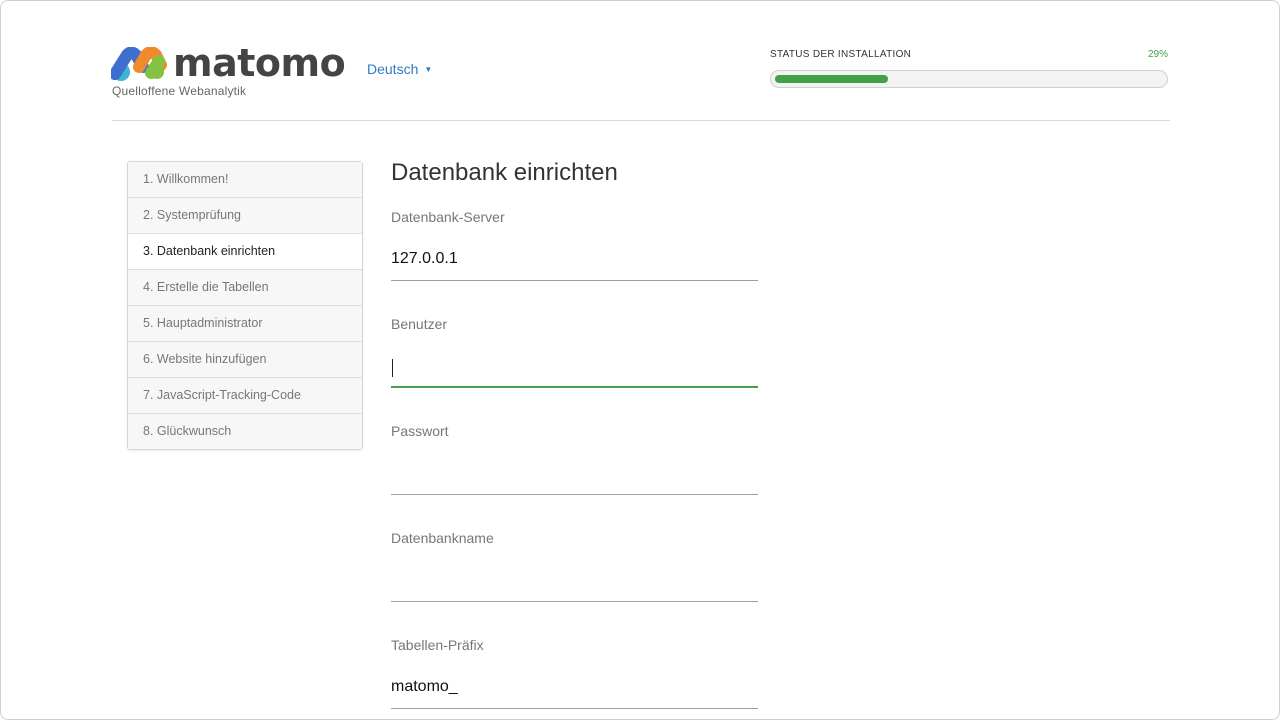 The height and width of the screenshot is (720, 1280). I want to click on step-item-tracking-code: 7. JavaScript-Tracking-Code, so click(245, 396).